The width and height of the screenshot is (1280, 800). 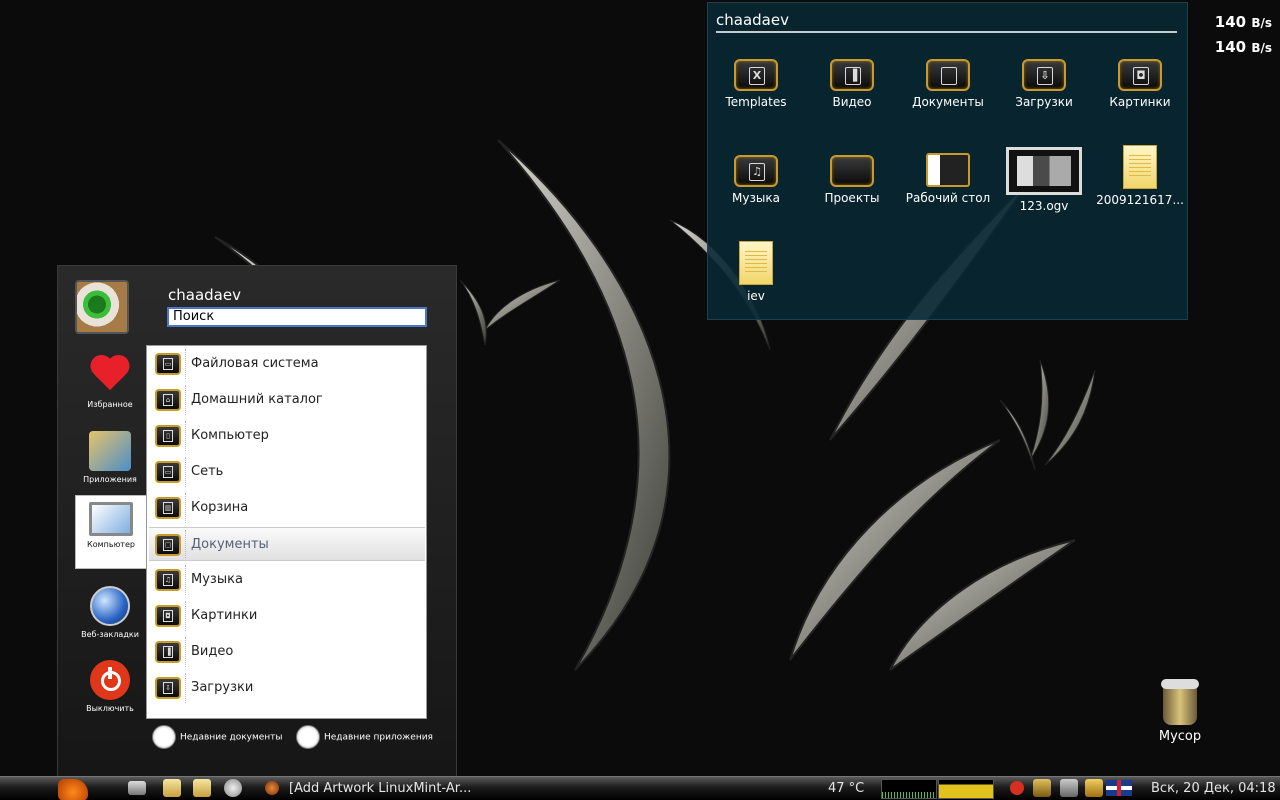 I want to click on folder-item-downloads: ⇩ Загрузки, so click(x=1044, y=84).